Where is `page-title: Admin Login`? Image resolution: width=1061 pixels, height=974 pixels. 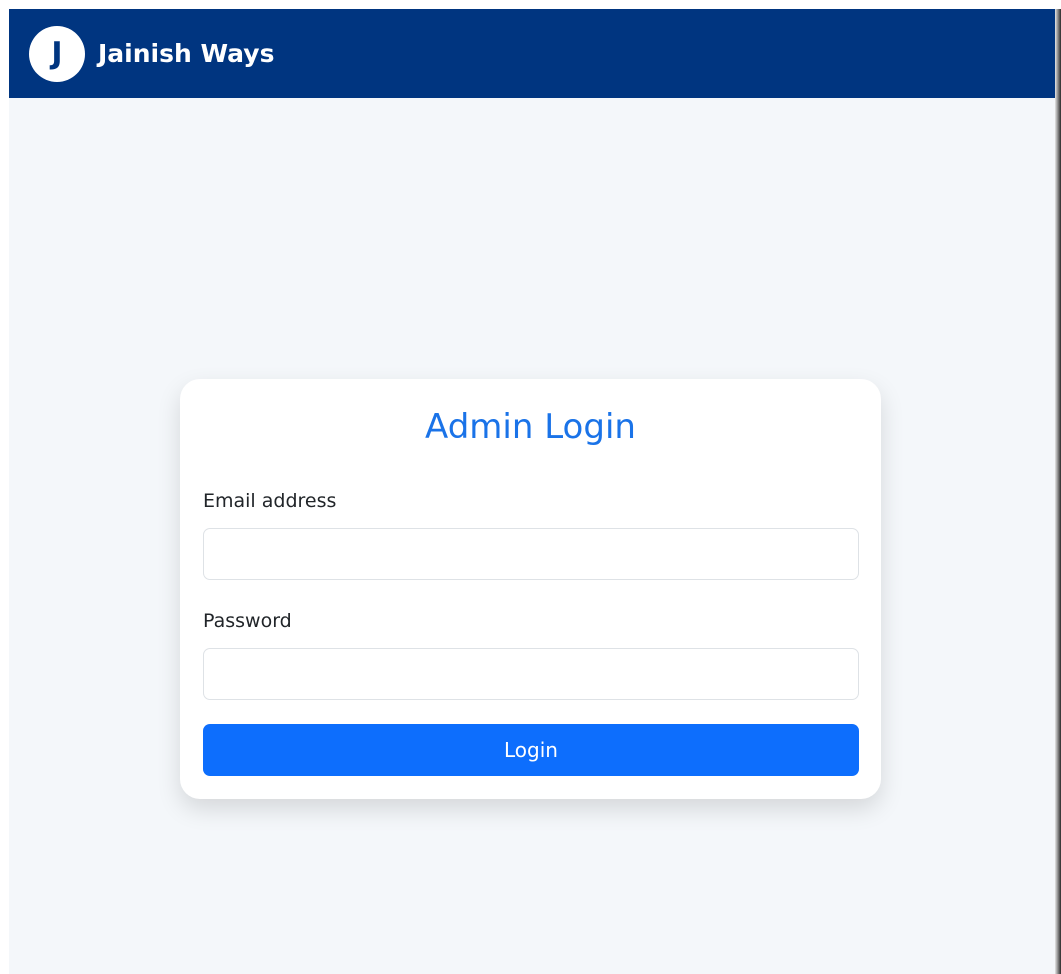
page-title: Admin Login is located at coordinates (530, 427).